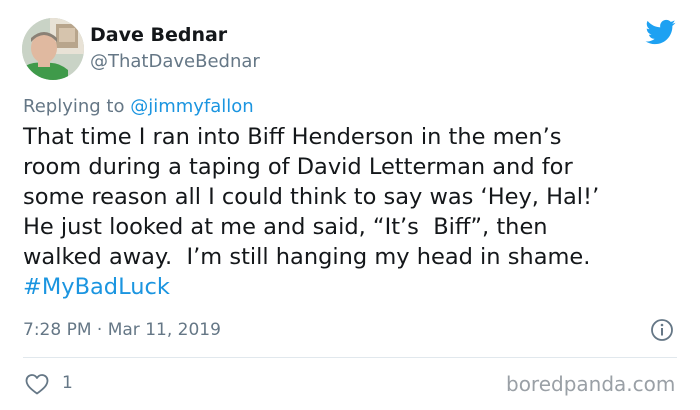 This screenshot has height=410, width=700. Describe the element at coordinates (67, 383) in the screenshot. I see `like-count: 1` at that location.